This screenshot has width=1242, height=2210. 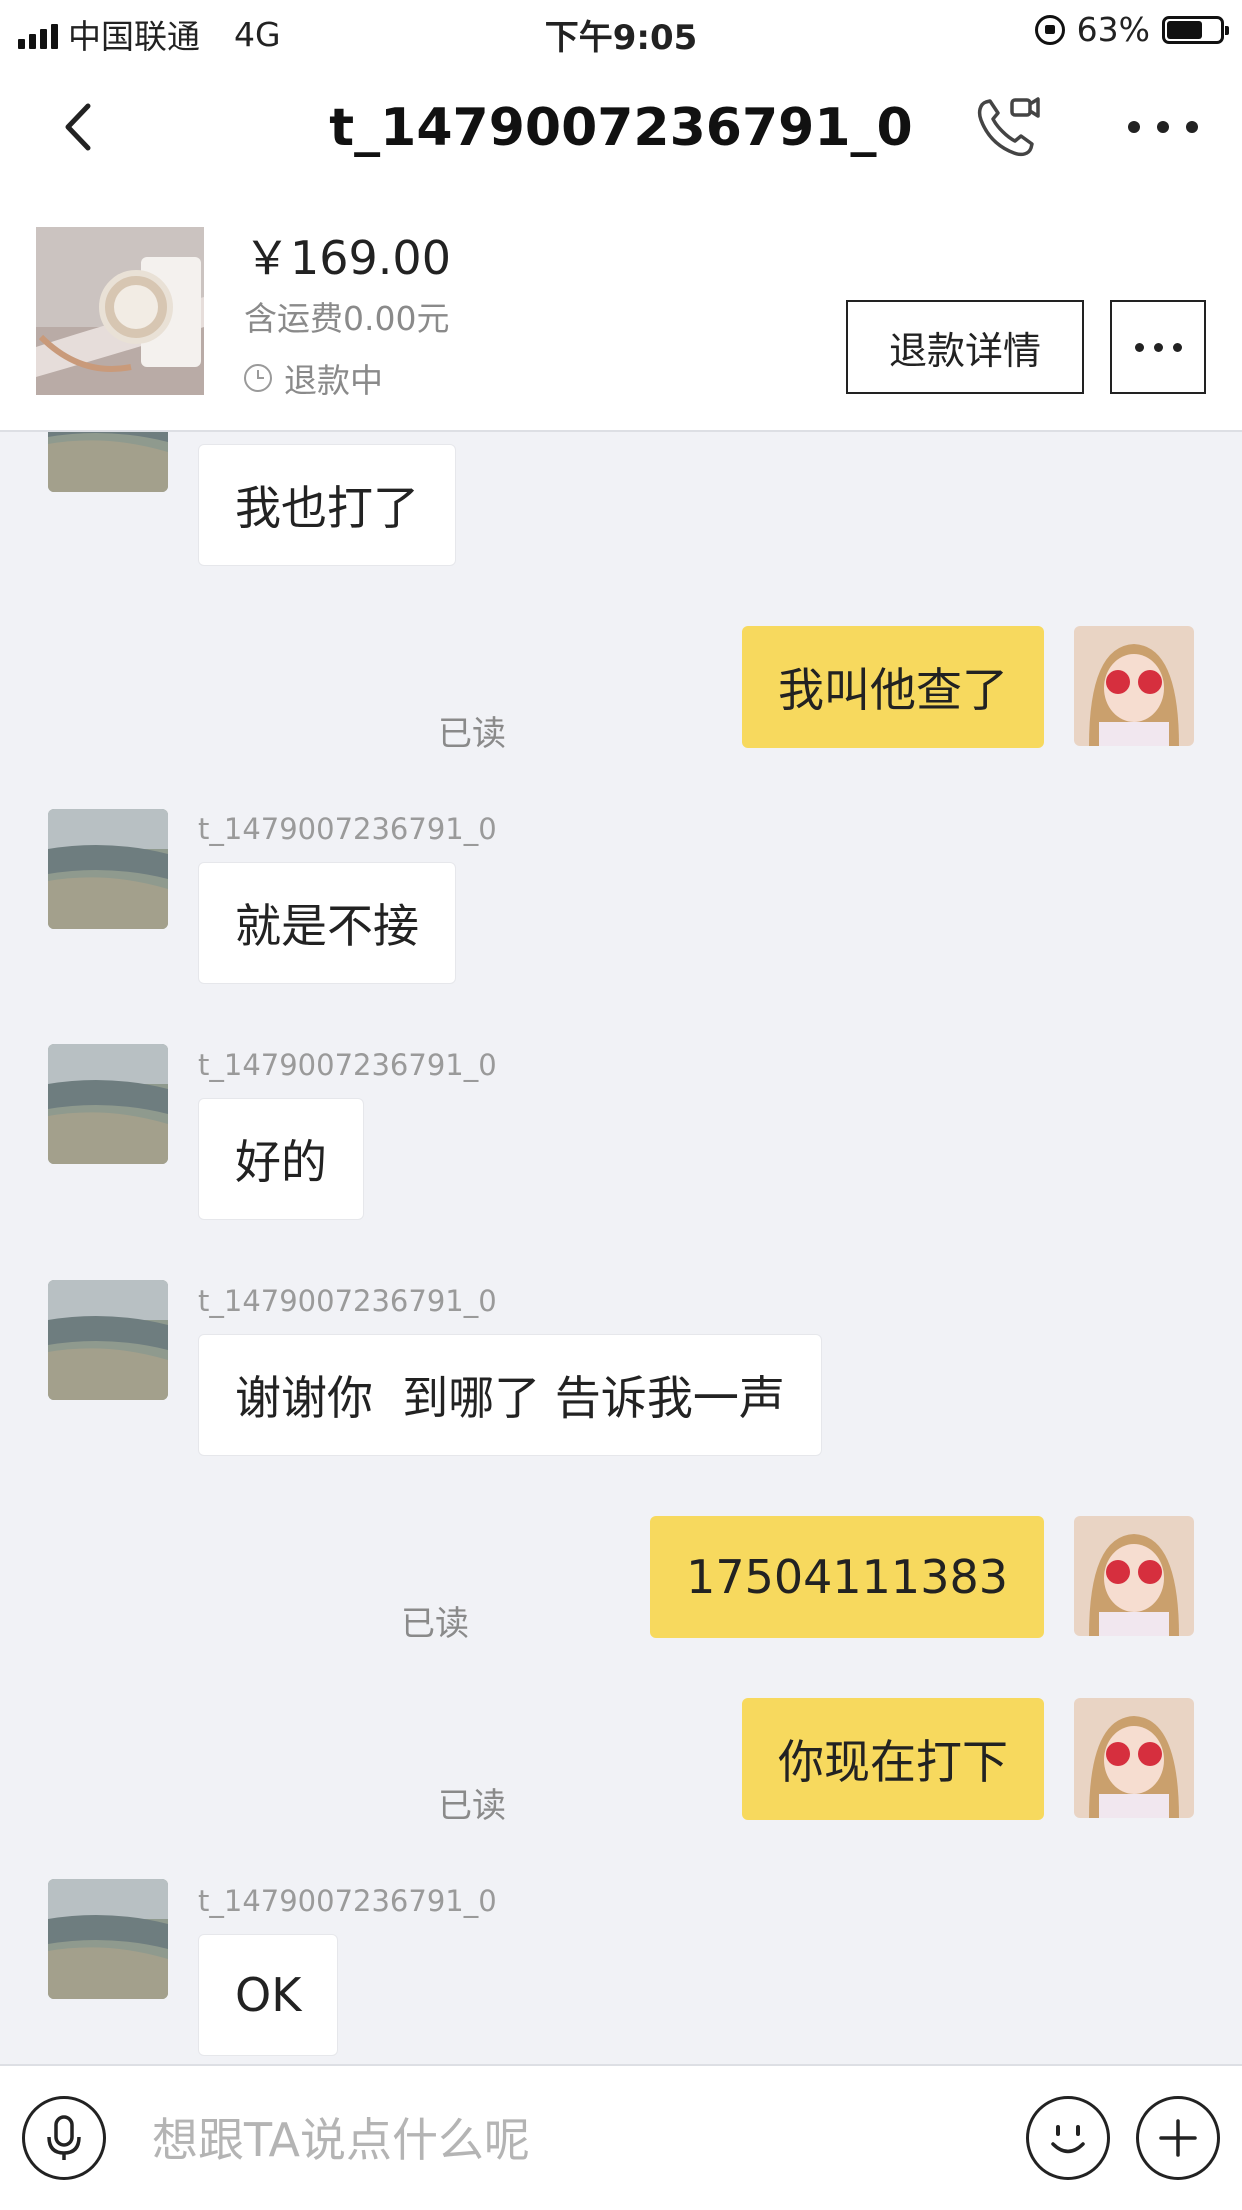 I want to click on message-bubble-self: 17504111383, so click(x=847, y=1577).